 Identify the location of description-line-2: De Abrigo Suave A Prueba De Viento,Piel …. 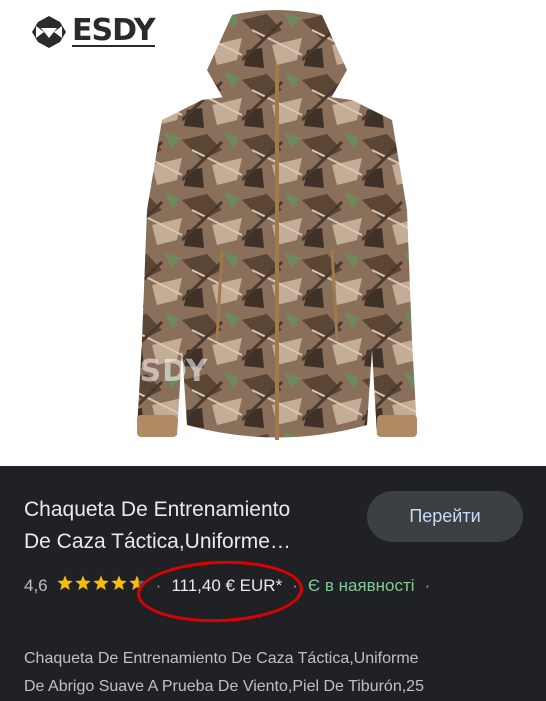
(224, 686).